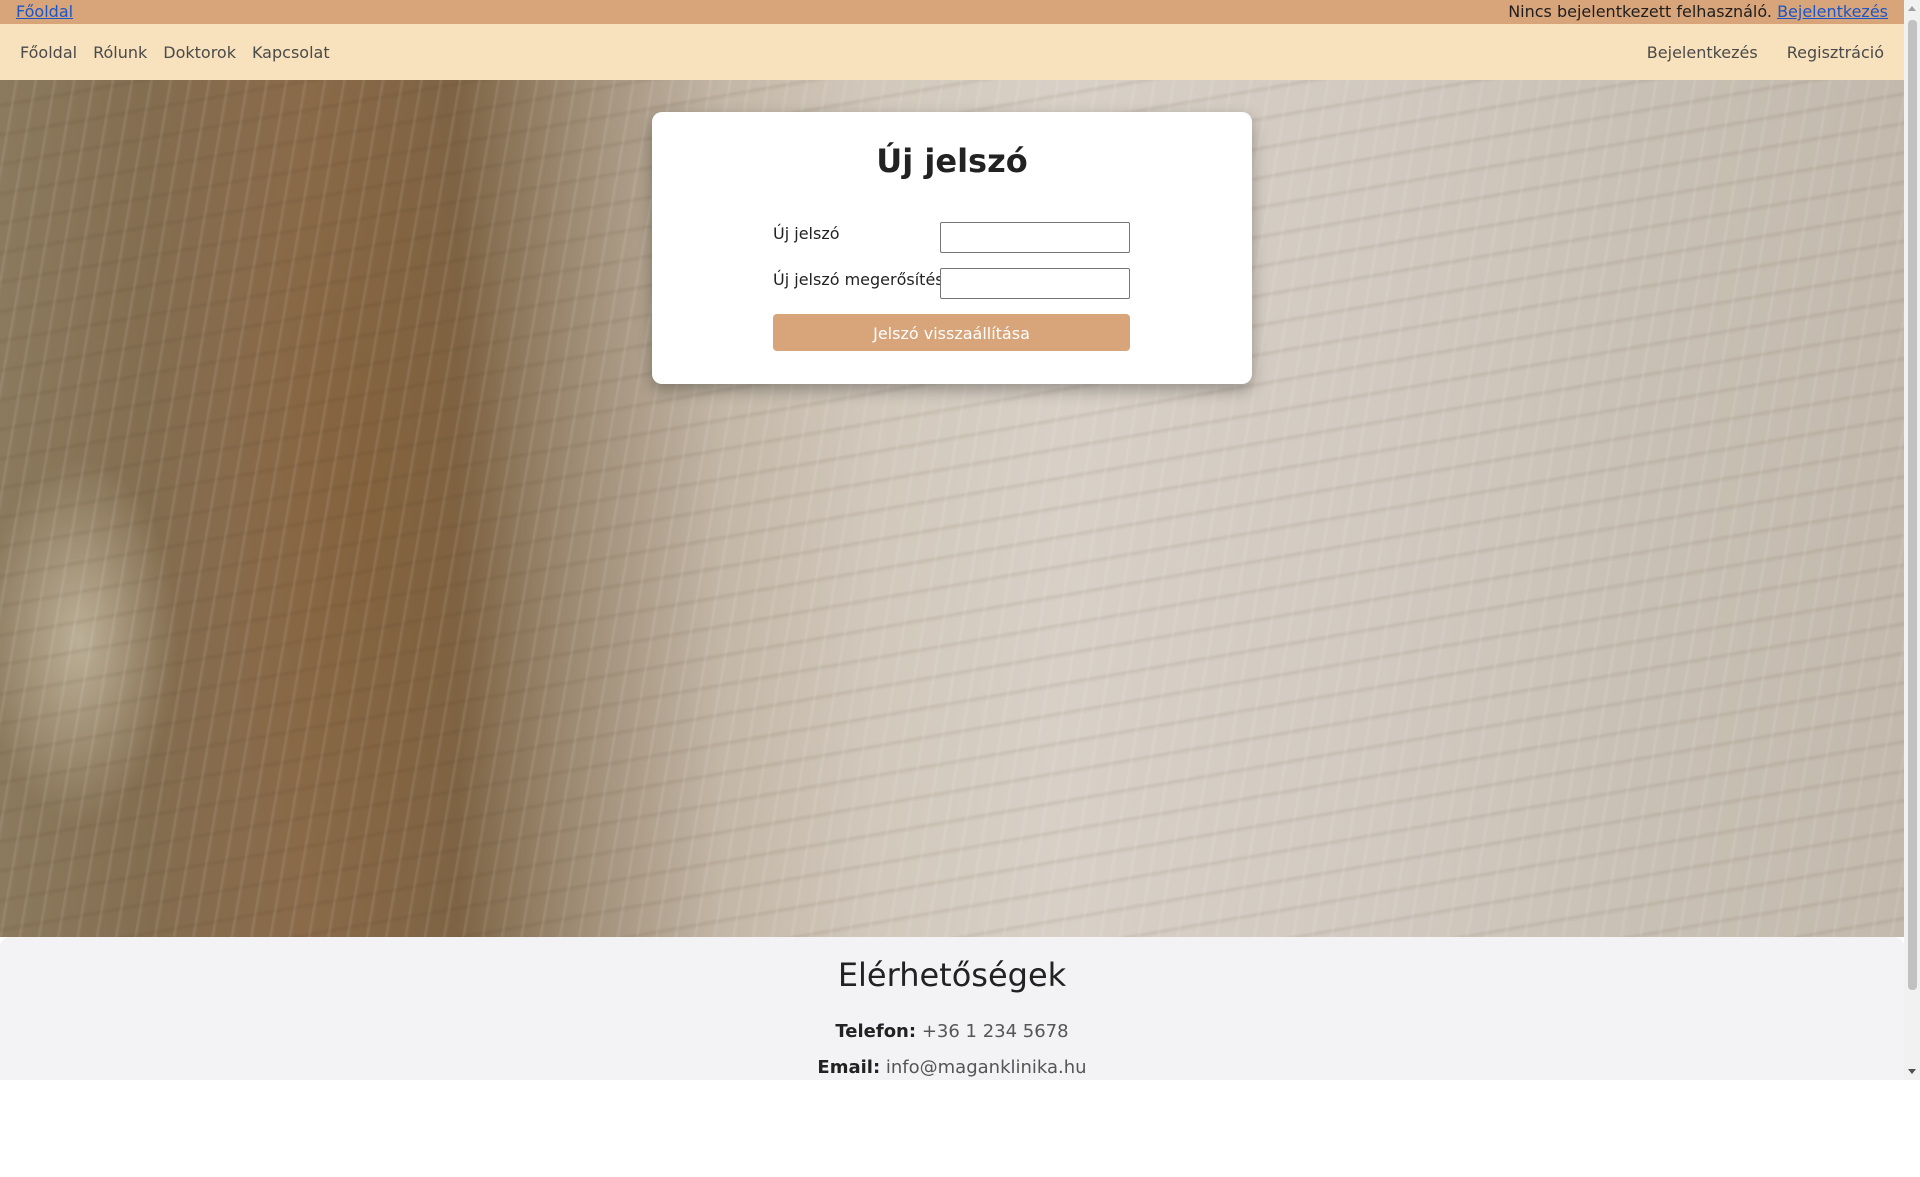 The width and height of the screenshot is (1920, 1177). I want to click on nav-item-contact: Kapcsolat, so click(291, 52).